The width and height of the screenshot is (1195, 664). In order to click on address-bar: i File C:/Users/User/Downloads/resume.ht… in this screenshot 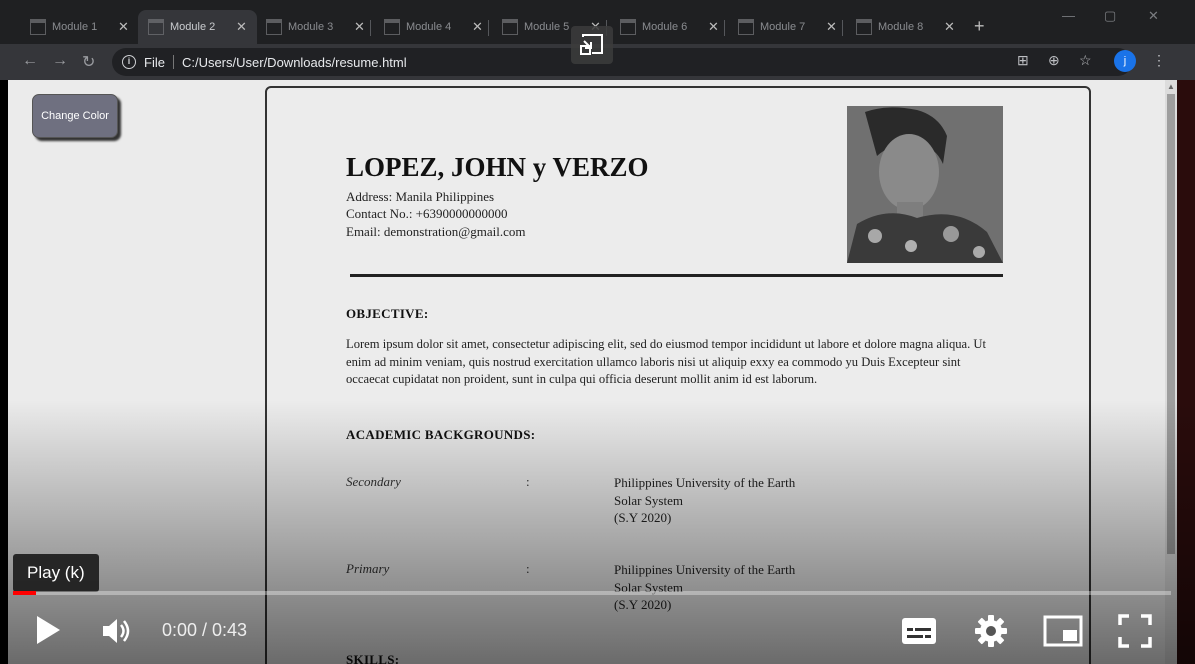, I will do `click(622, 62)`.